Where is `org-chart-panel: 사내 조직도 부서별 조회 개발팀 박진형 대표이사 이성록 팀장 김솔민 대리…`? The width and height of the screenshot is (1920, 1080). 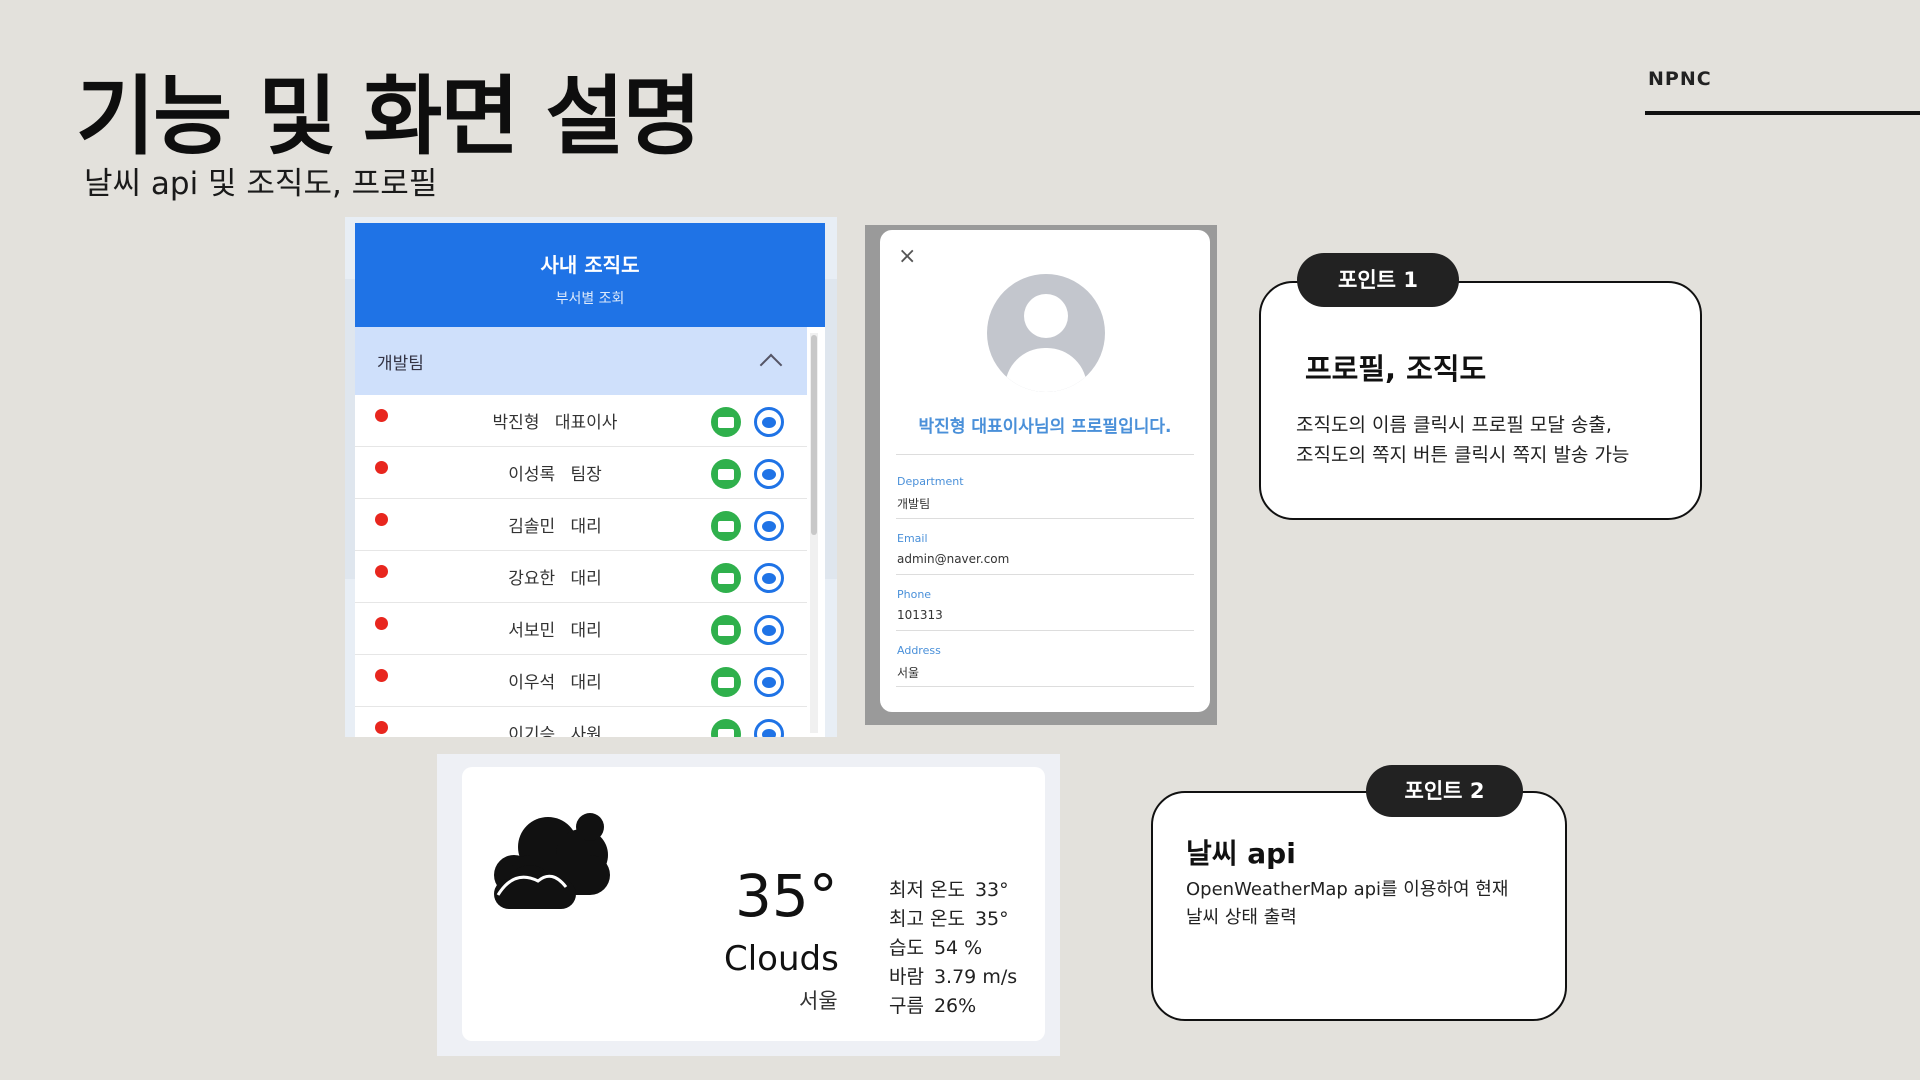 org-chart-panel: 사내 조직도 부서별 조회 개발팀 박진형 대표이사 이성록 팀장 김솔민 대리… is located at coordinates (590, 480).